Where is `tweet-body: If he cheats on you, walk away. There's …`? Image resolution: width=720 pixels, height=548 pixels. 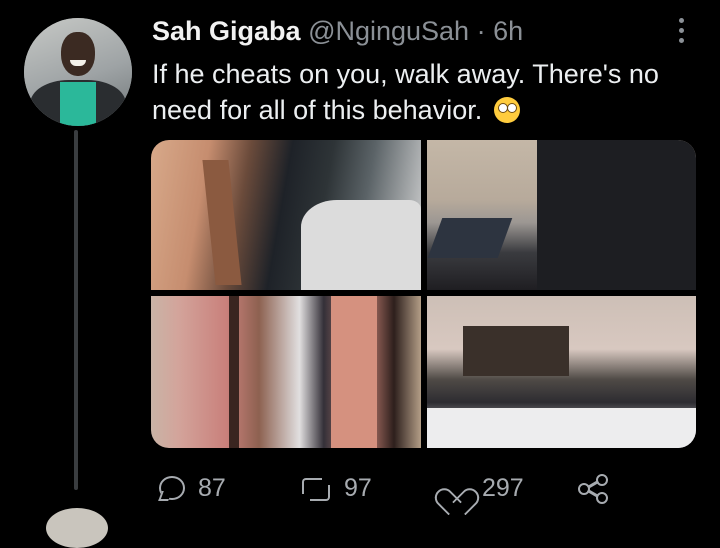 tweet-body: If he cheats on you, walk away. There's … is located at coordinates (405, 92).